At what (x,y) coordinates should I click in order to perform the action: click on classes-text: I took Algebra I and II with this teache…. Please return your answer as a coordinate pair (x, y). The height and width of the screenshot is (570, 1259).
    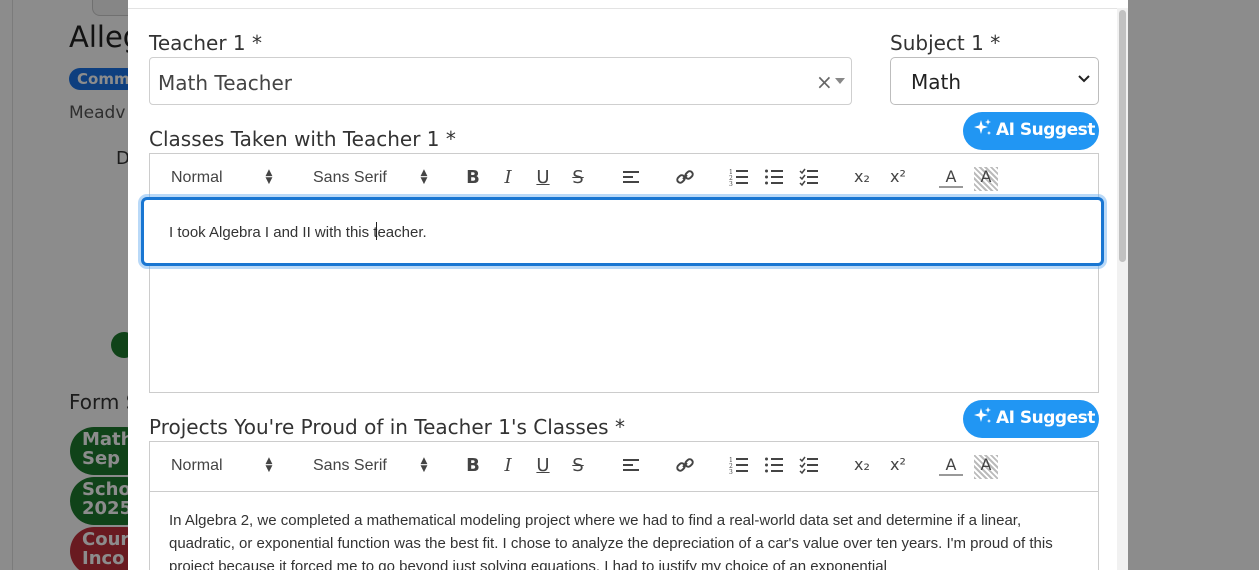
    Looking at the image, I should click on (298, 232).